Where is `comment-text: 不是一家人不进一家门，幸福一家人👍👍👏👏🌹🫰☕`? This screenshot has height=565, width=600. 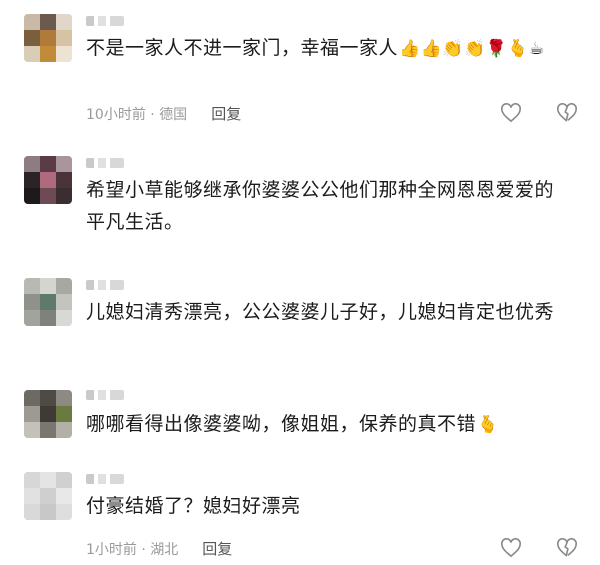
comment-text: 不是一家人不进一家门，幸福一家人👍👍👏👏🌹🫰☕ is located at coordinates (331, 48).